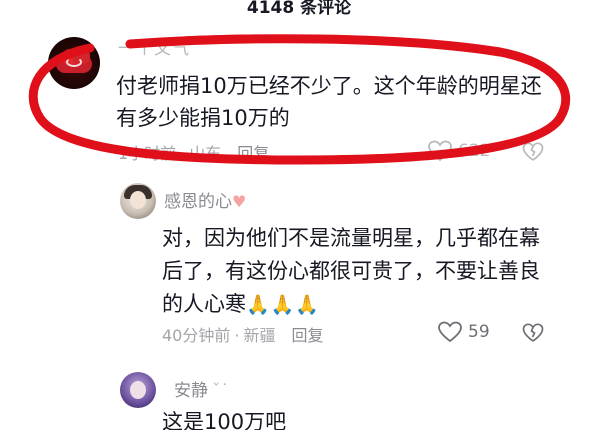 The width and height of the screenshot is (598, 430). I want to click on reply-location: 新疆, so click(259, 335).